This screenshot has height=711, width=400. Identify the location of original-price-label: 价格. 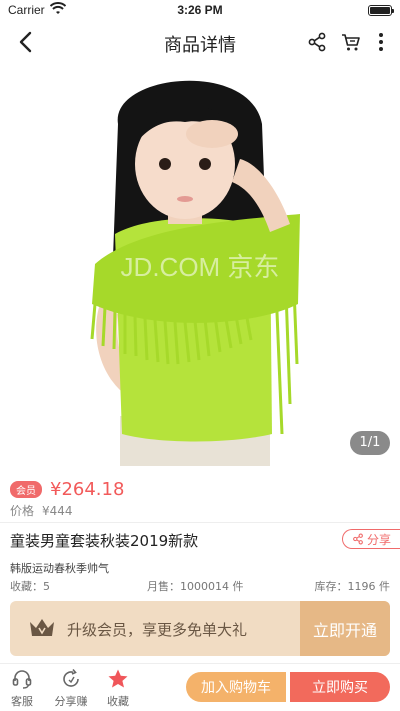
(22, 511).